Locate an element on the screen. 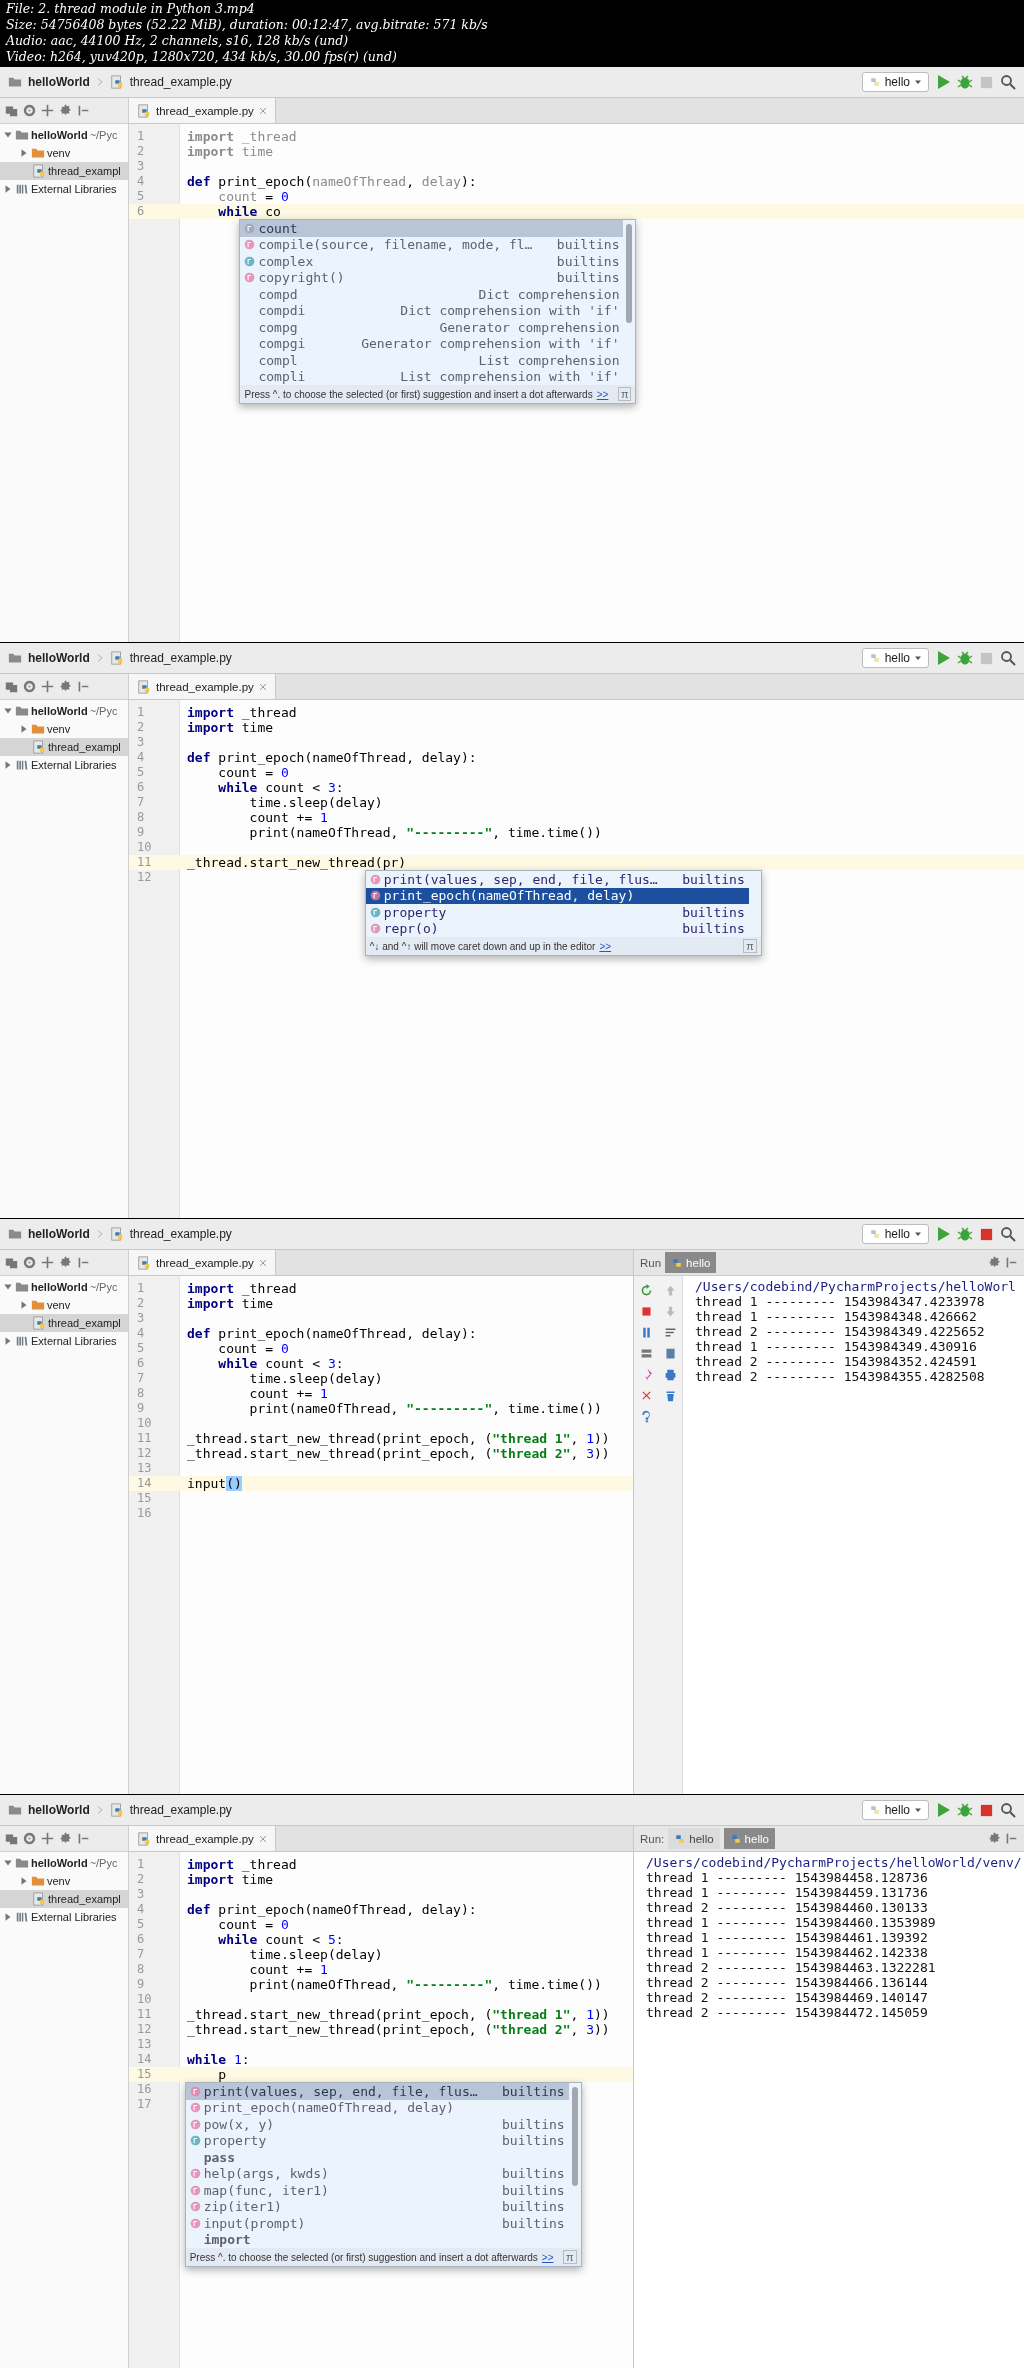  completion-item: count is located at coordinates (432, 228).